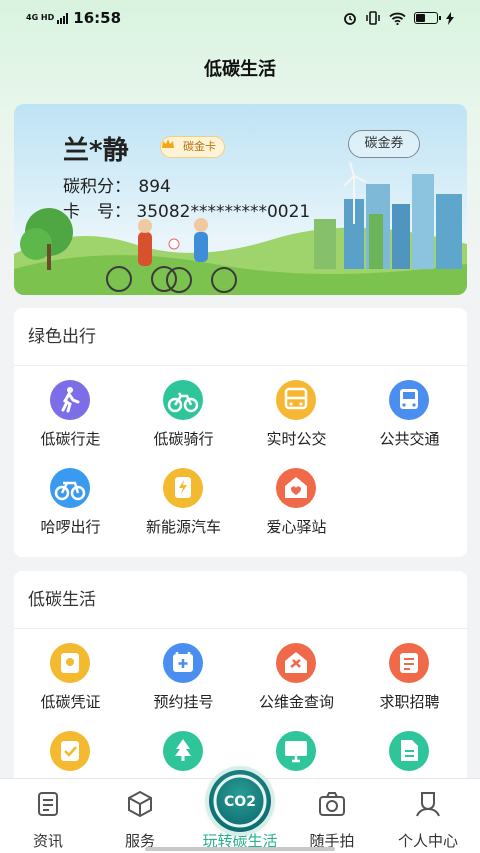 The image size is (480, 853). I want to click on green-travel-item-label: 公共交通, so click(409, 439).